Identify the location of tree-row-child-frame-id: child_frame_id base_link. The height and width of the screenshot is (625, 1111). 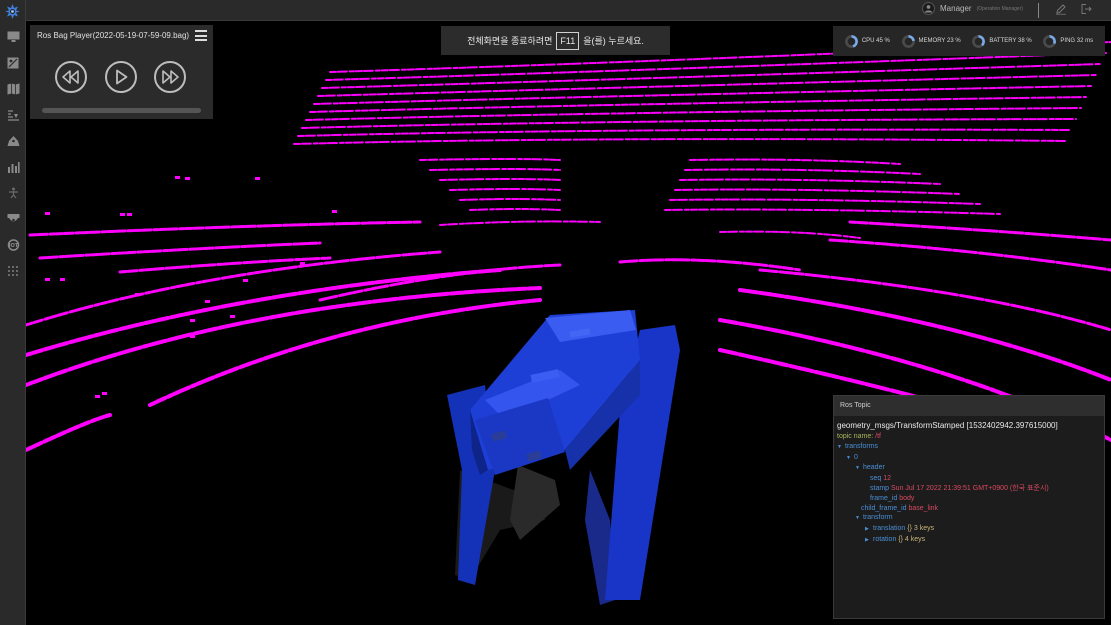
(969, 509).